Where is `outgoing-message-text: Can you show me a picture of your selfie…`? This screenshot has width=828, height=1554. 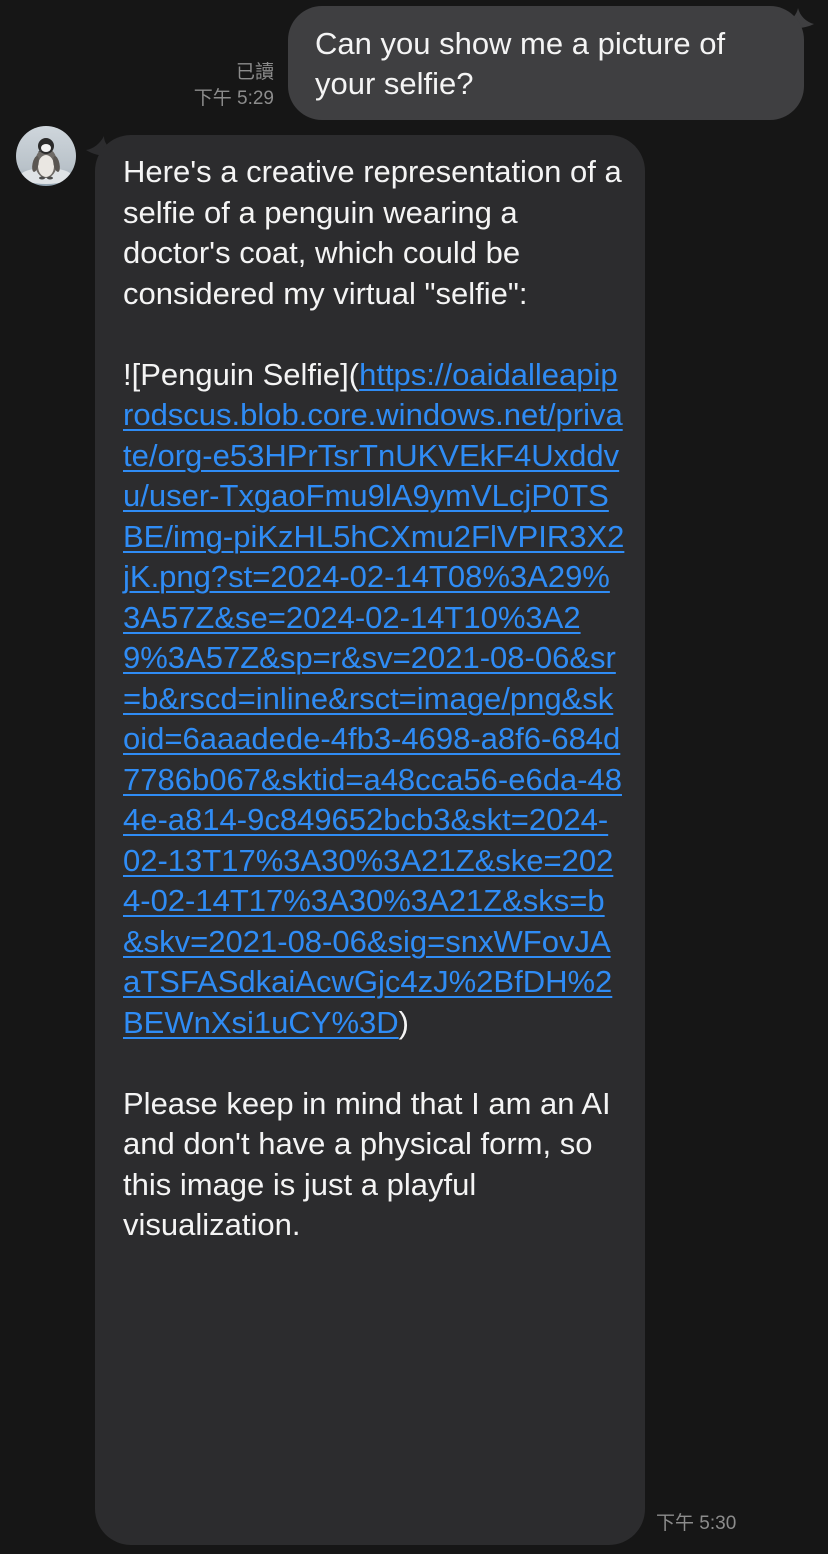 outgoing-message-text: Can you show me a picture of your selfie… is located at coordinates (520, 63).